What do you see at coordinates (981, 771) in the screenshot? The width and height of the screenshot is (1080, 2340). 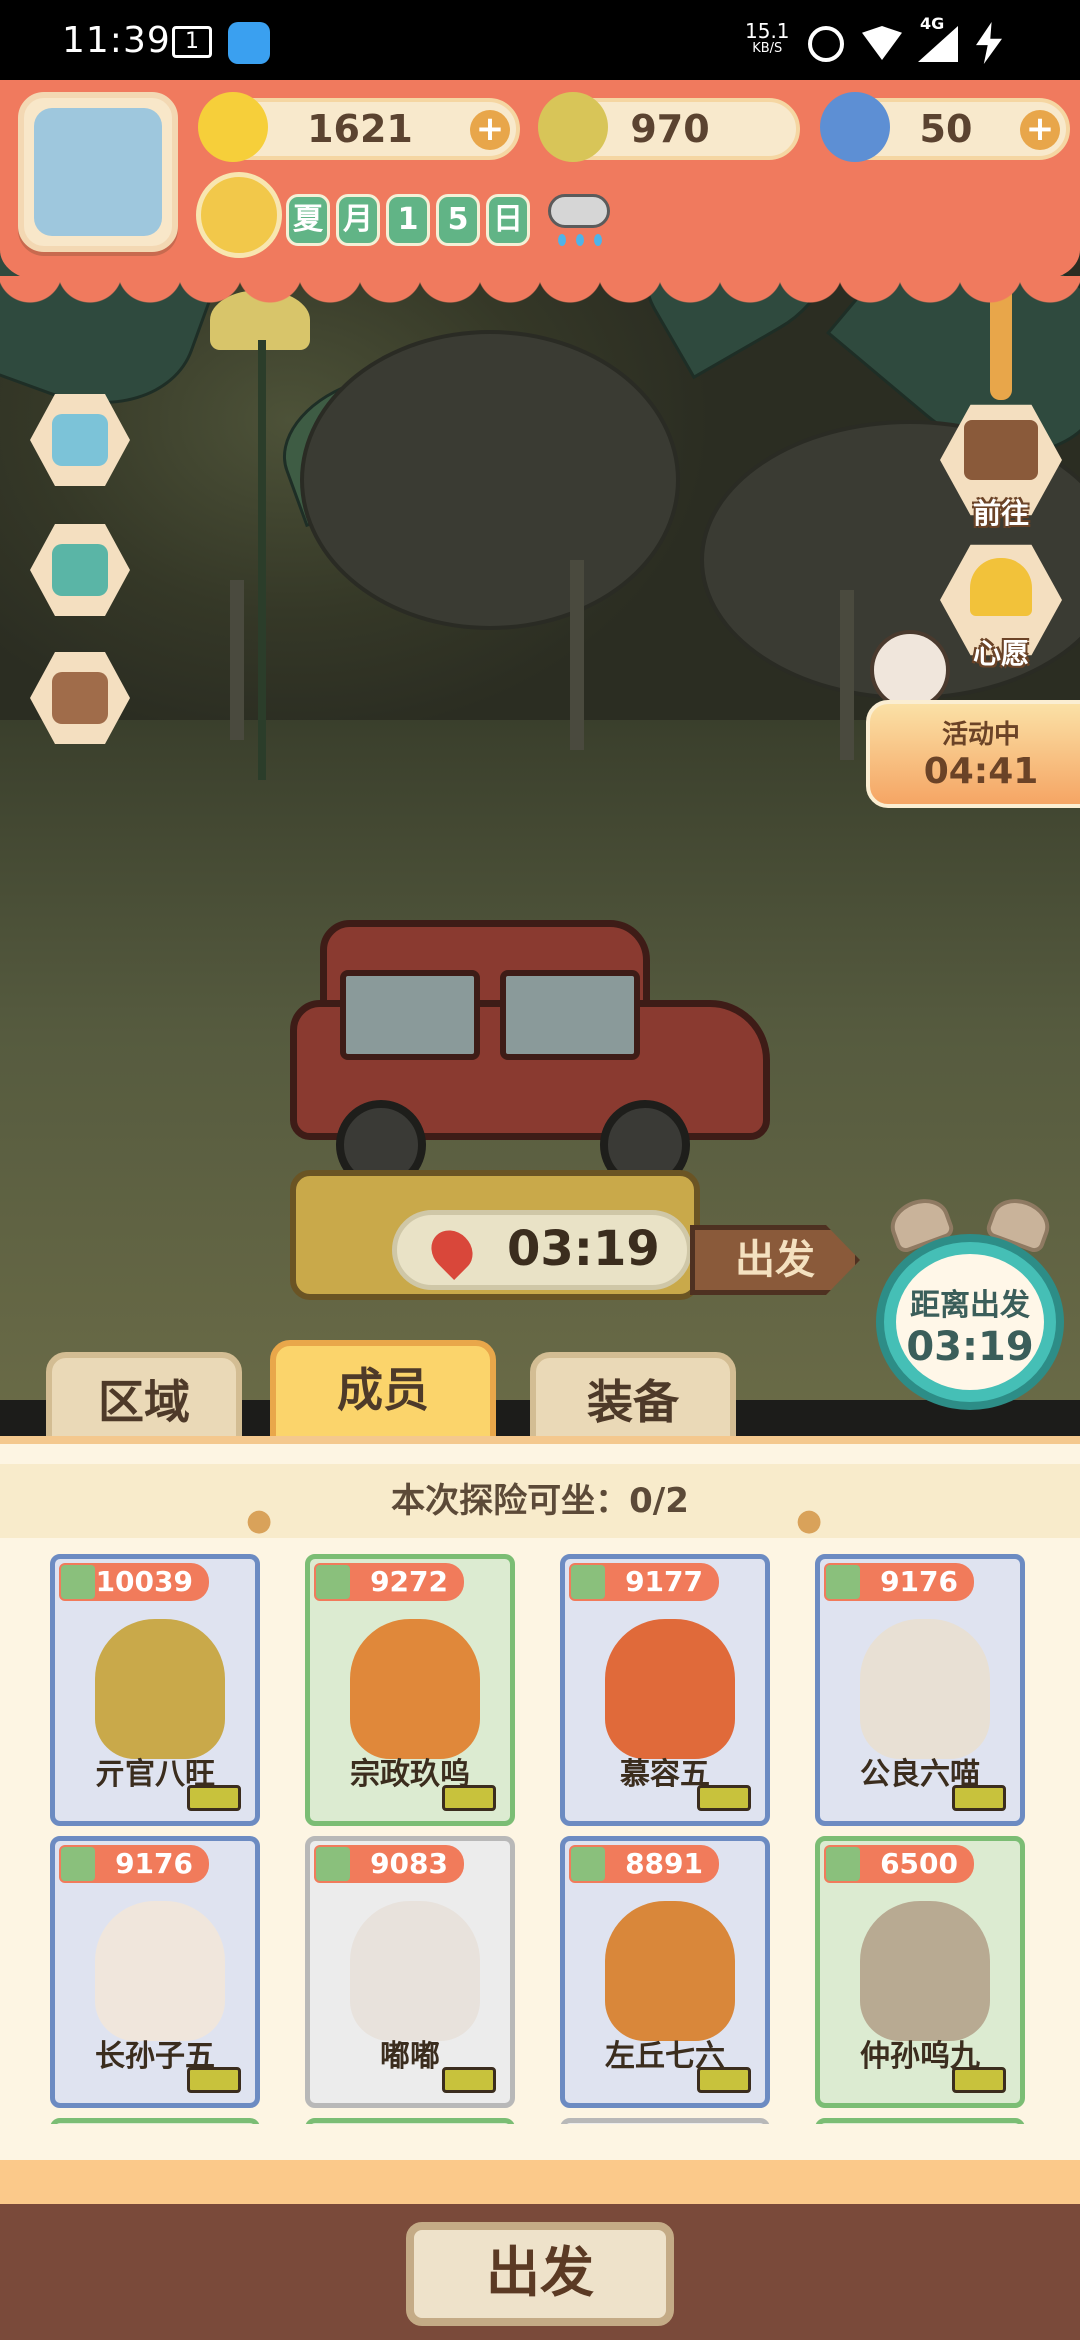 I see `event-time: 04:41` at bounding box center [981, 771].